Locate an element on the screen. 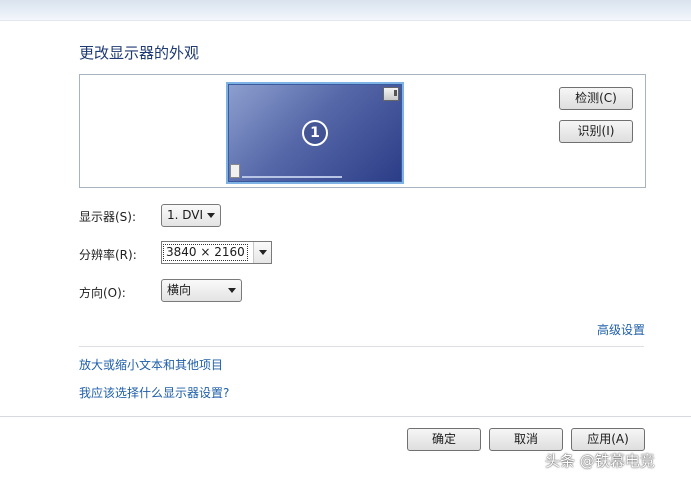 This screenshot has height=481, width=691. identify-button: 识别(I) is located at coordinates (596, 131).